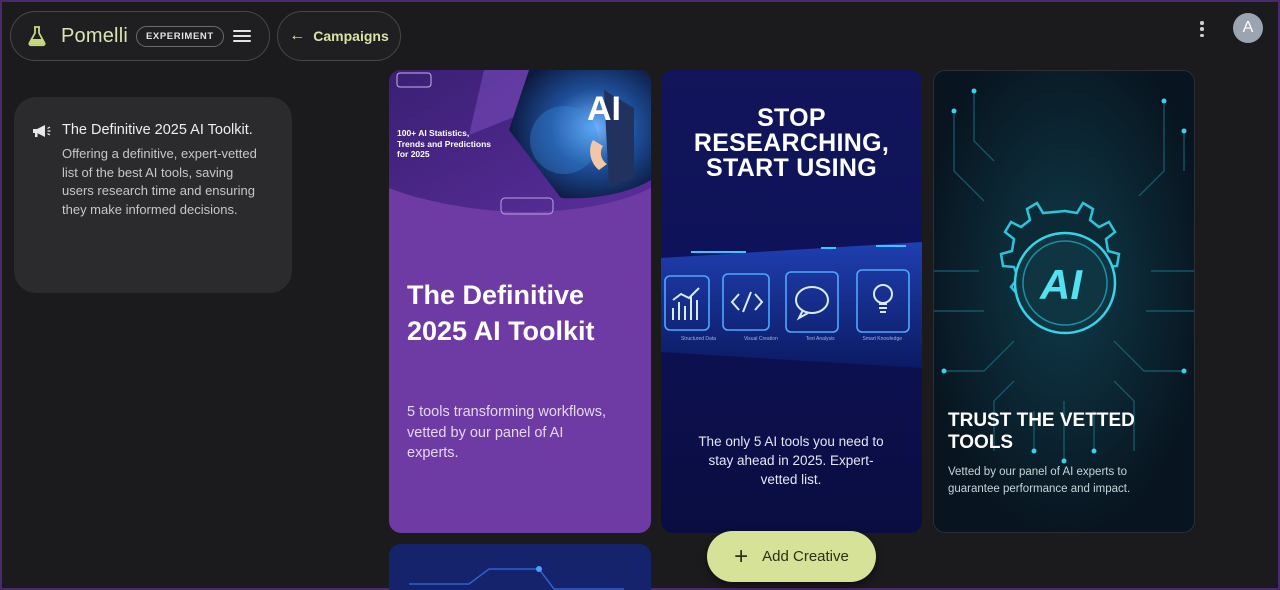 This screenshot has height=590, width=1280. I want to click on tools-dashboard-image, so click(791, 305).